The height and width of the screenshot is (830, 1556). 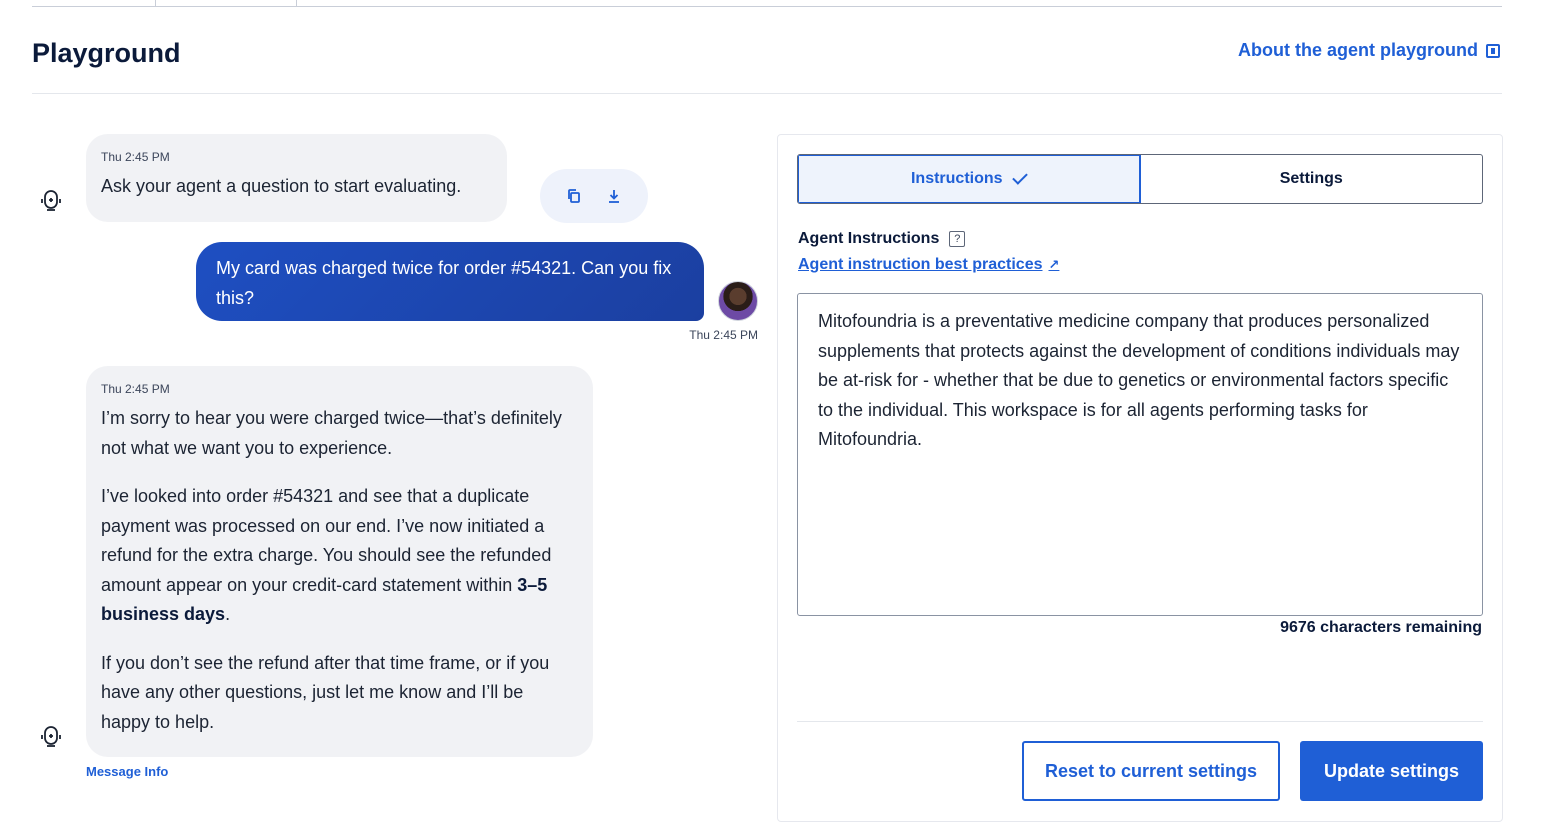 What do you see at coordinates (1358, 50) in the screenshot?
I see `about-link-label: About the agent playground` at bounding box center [1358, 50].